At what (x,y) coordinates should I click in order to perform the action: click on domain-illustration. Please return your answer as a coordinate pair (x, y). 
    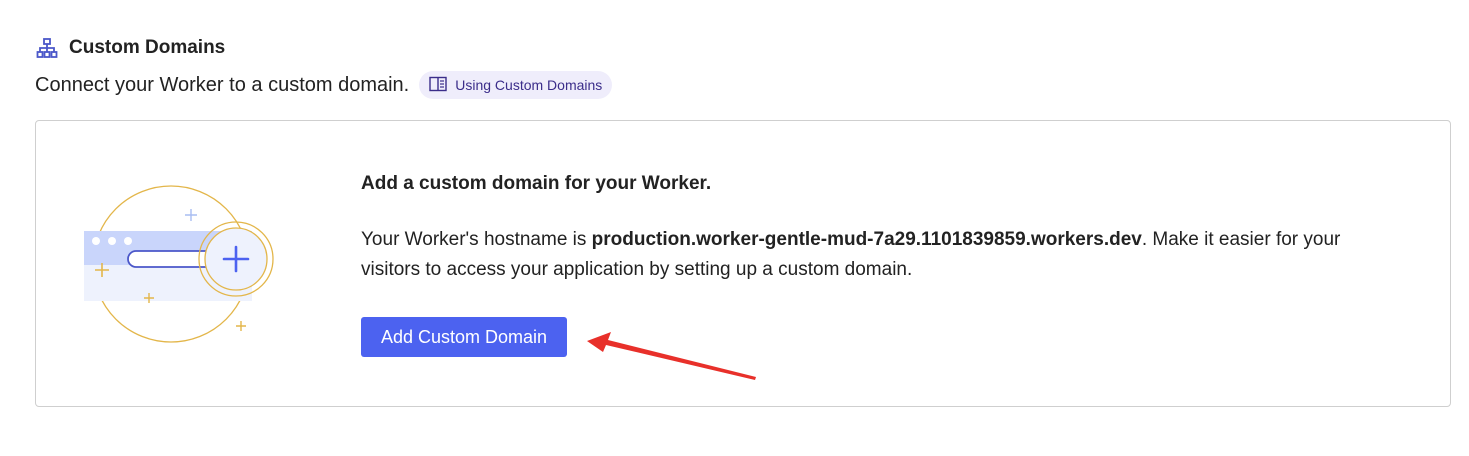
    Looking at the image, I should click on (184, 264).